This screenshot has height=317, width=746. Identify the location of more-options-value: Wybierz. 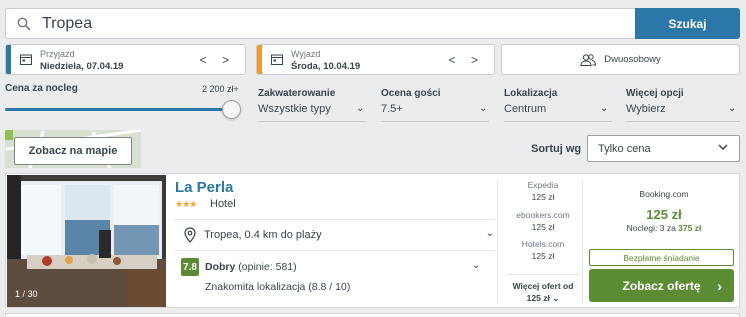
(646, 109).